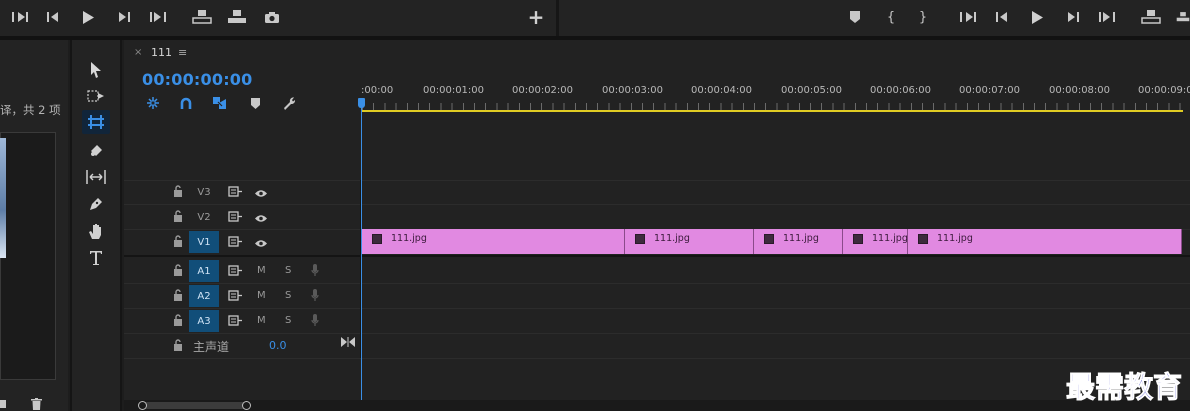  I want to click on zoom-handle-left, so click(142, 405).